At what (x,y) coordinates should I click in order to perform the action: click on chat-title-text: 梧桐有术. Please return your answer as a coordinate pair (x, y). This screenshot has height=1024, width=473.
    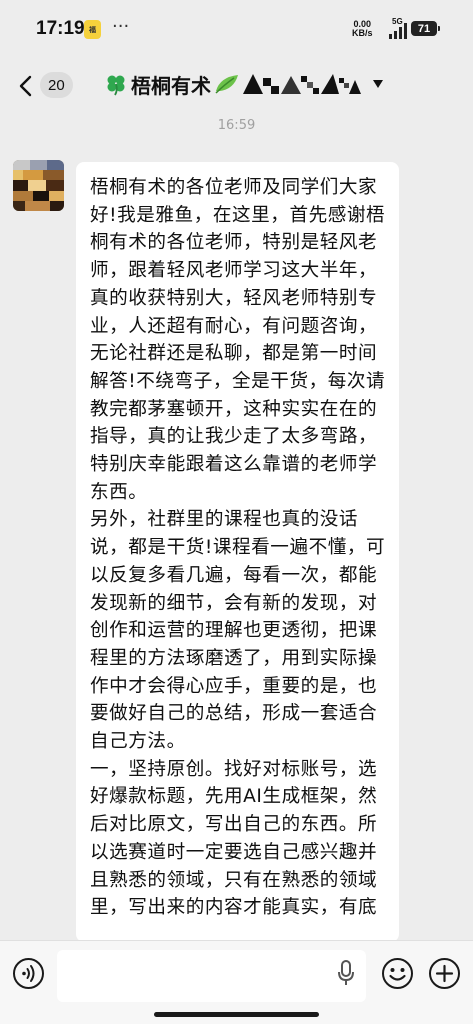
    Looking at the image, I should click on (171, 85).